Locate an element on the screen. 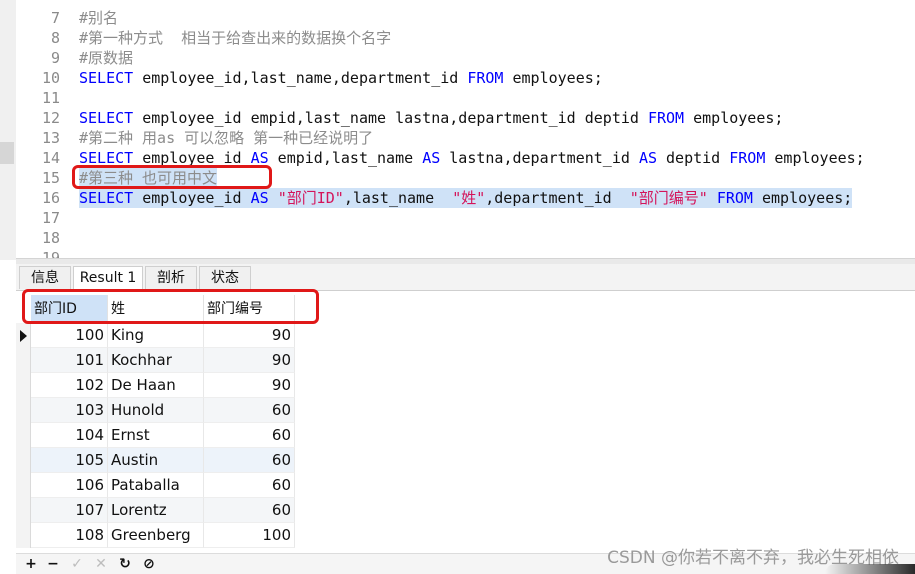 Image resolution: width=915 pixels, height=574 pixels. column-header-dept-number: 部门编号 is located at coordinates (249, 309).